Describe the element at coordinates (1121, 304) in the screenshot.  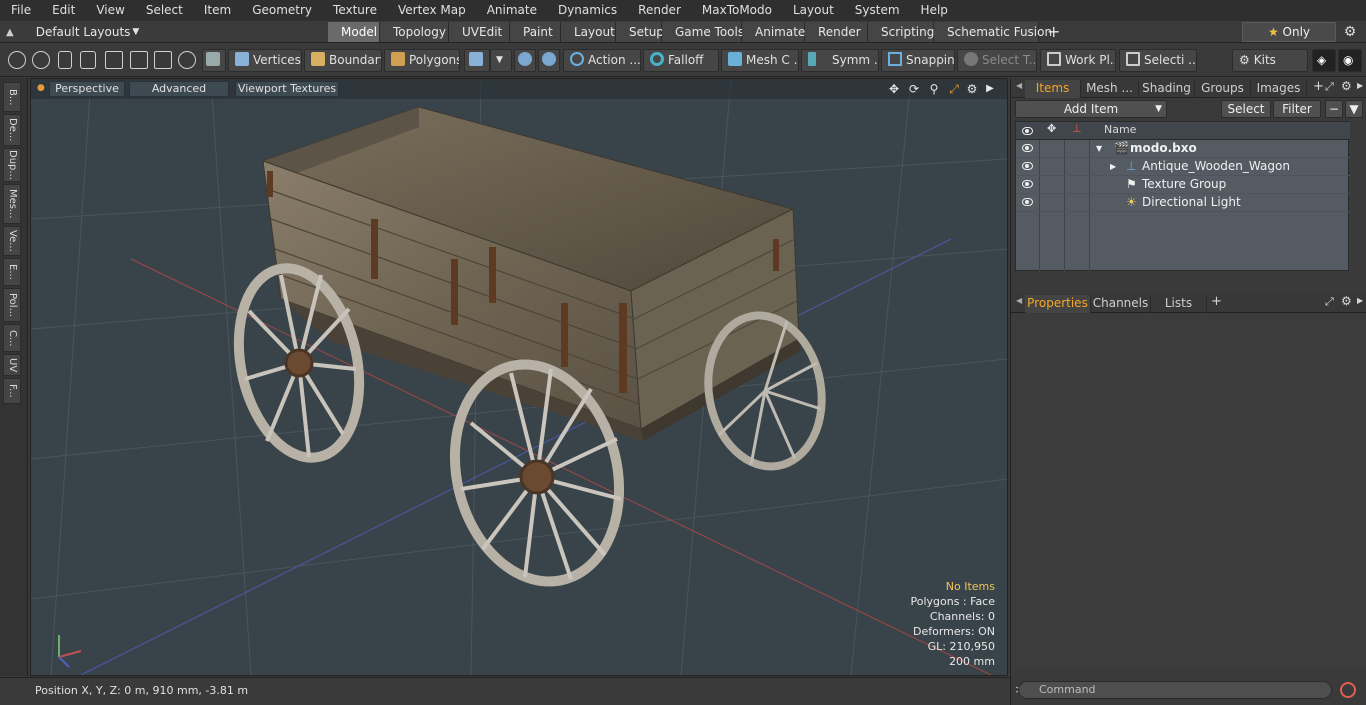
I see `tab-channels: Channels` at that location.